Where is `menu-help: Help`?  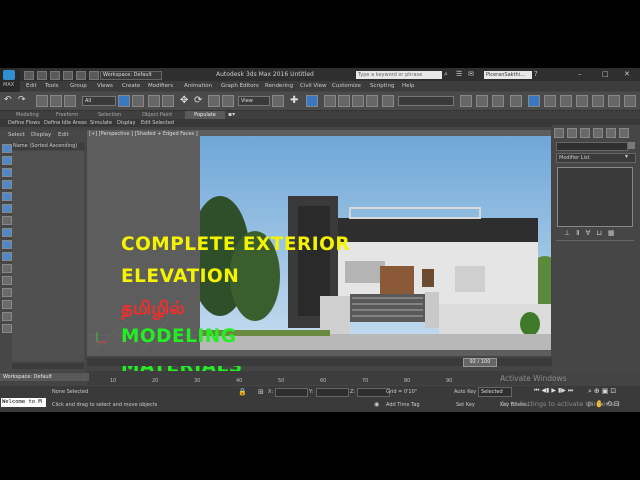 menu-help: Help is located at coordinates (408, 86).